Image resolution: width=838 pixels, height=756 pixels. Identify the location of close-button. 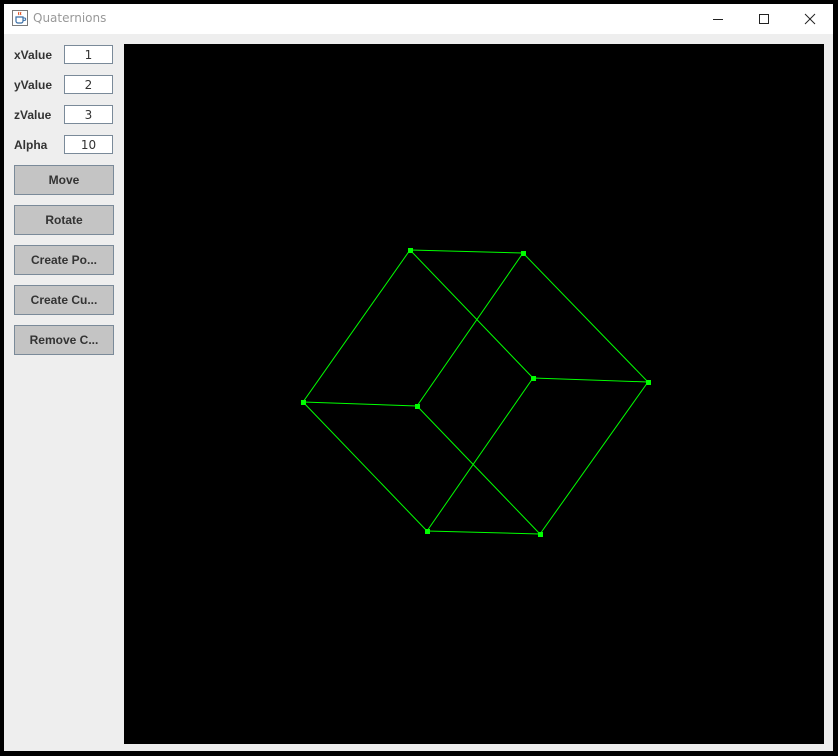
(810, 19).